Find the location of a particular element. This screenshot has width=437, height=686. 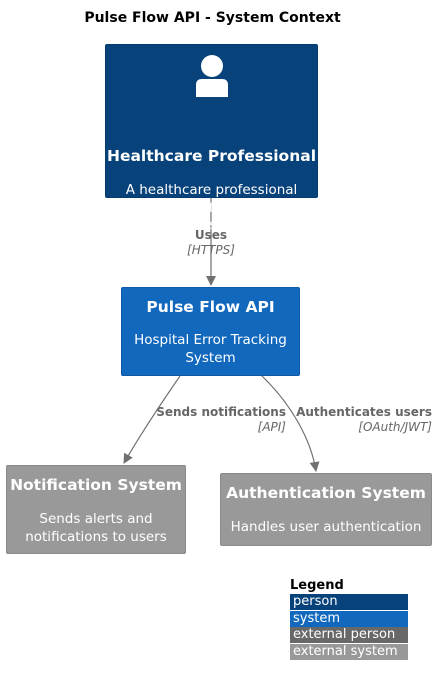

edge-auth-tech: [OAuth/JWT] is located at coordinates (395, 427).